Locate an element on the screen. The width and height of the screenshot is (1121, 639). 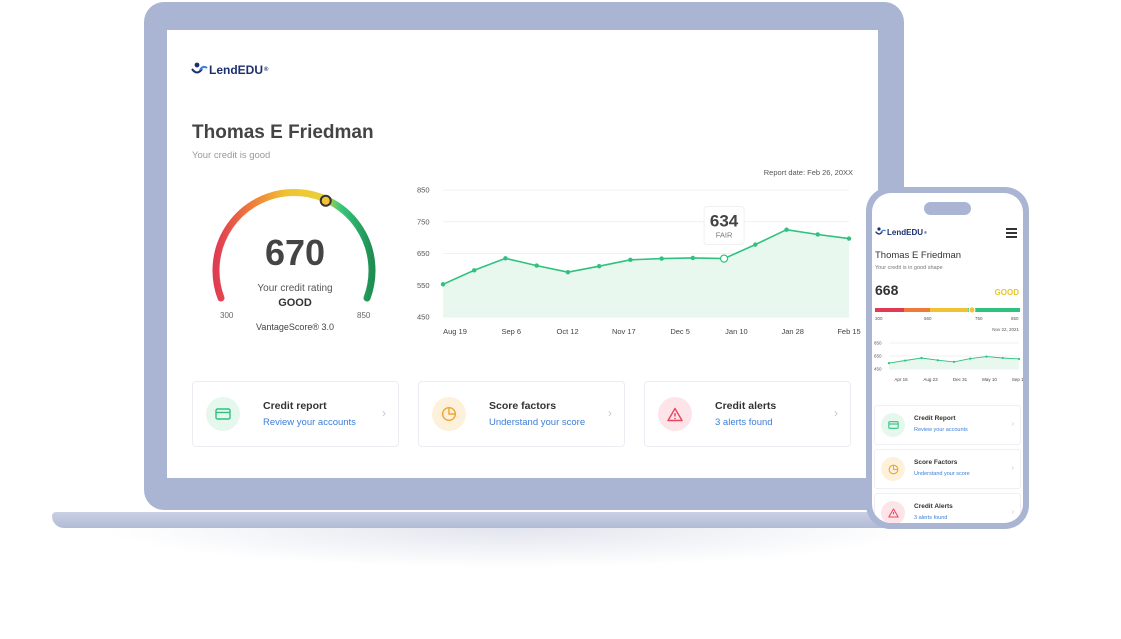
hamburger-menu-icon is located at coordinates (1011, 233).